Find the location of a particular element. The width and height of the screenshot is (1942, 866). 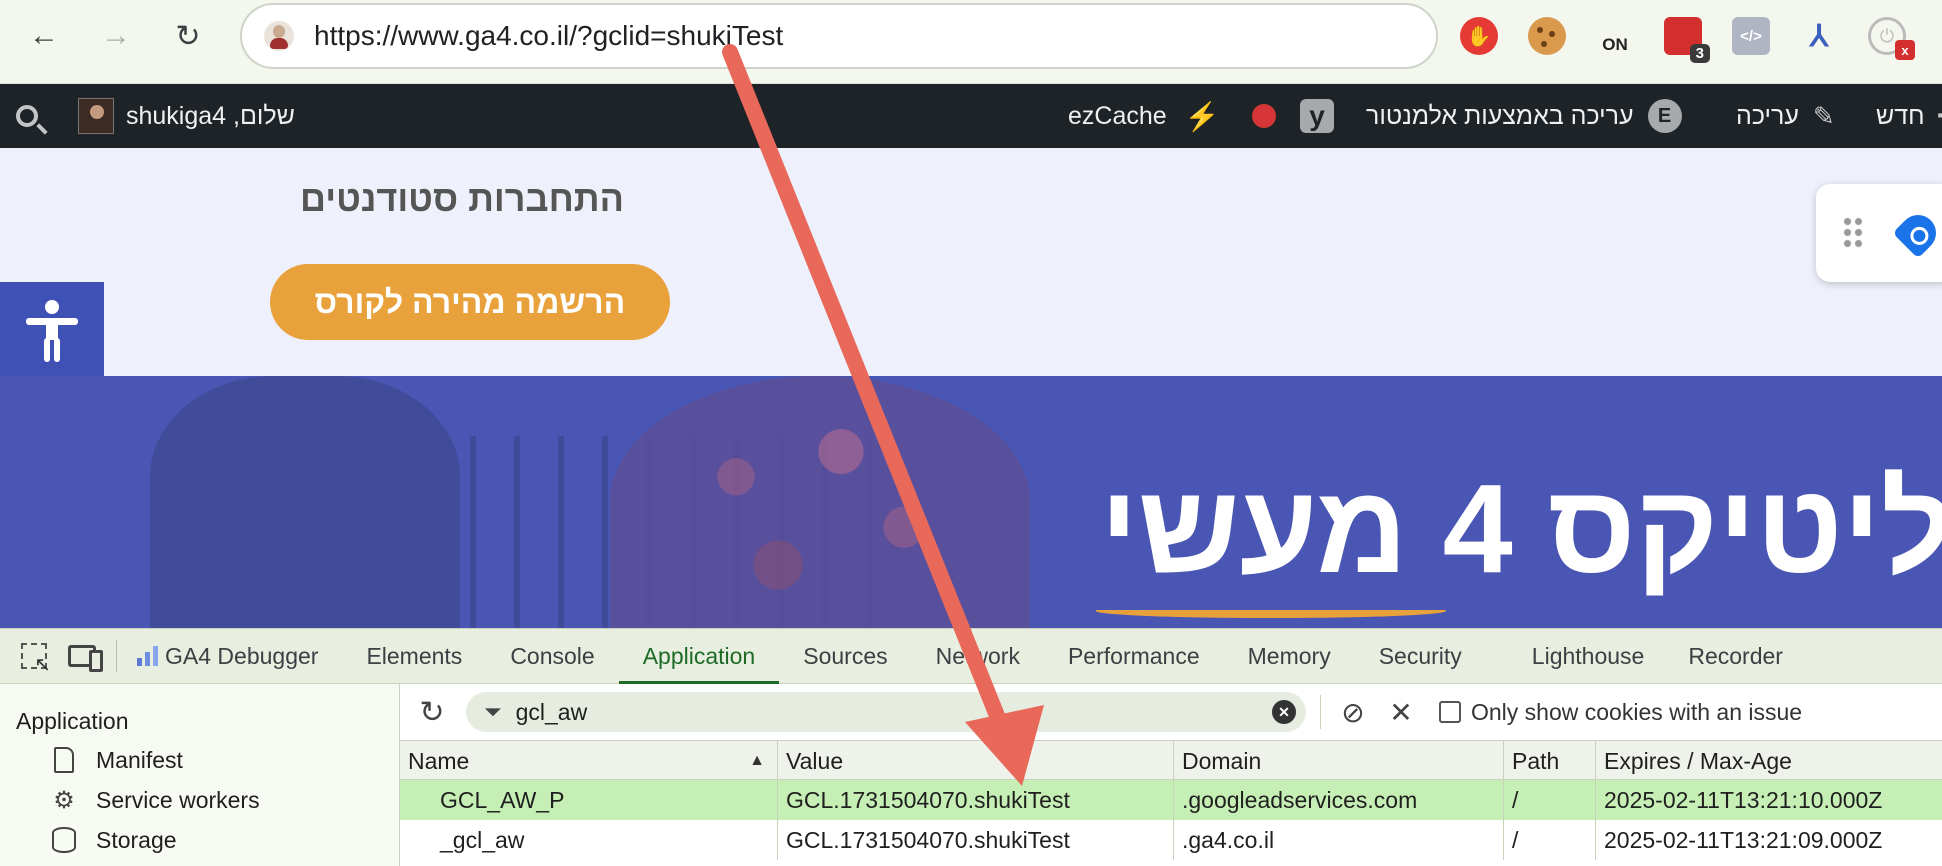

address-bar: https://www.ga4.co.il/?gclid=shukiTest is located at coordinates (839, 36).